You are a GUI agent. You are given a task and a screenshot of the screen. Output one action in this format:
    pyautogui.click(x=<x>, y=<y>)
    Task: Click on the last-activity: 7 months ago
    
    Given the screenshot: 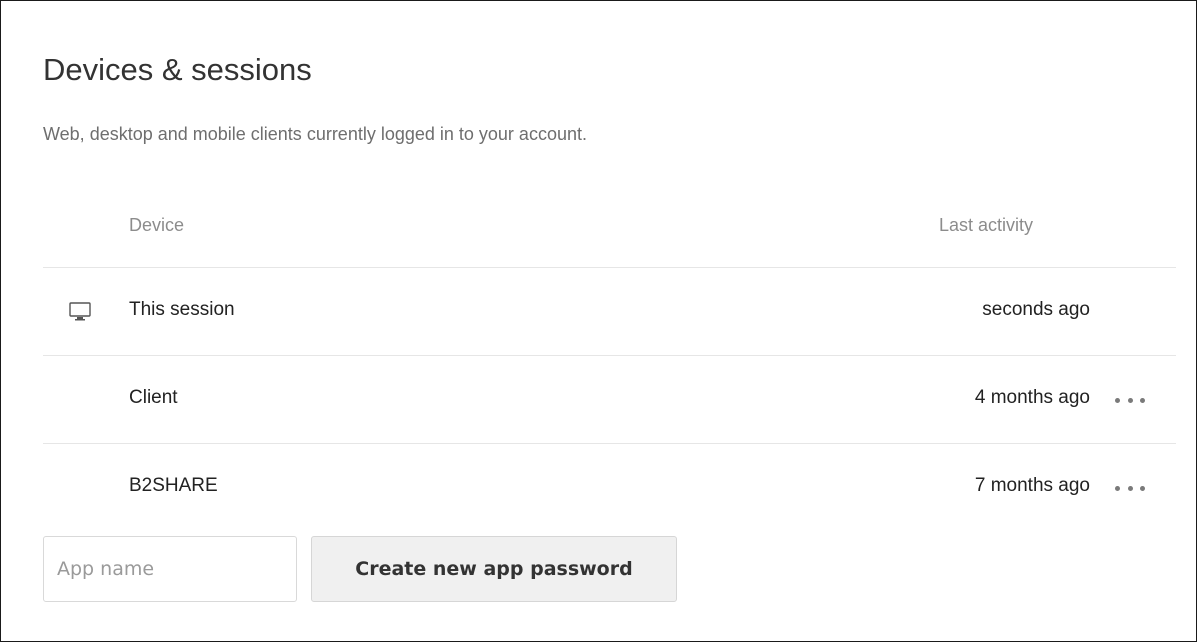 What is the action you would take?
    pyautogui.click(x=1032, y=485)
    